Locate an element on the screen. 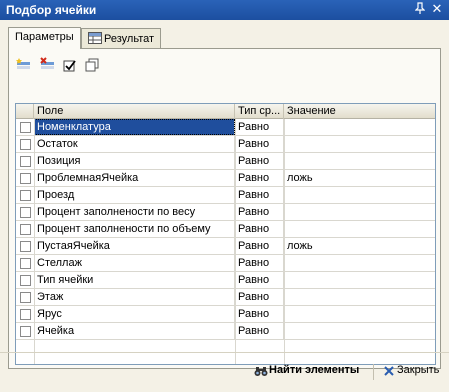 Image resolution: width=449 pixels, height=392 pixels. window-title: Подбор ячейки is located at coordinates (51, 10).